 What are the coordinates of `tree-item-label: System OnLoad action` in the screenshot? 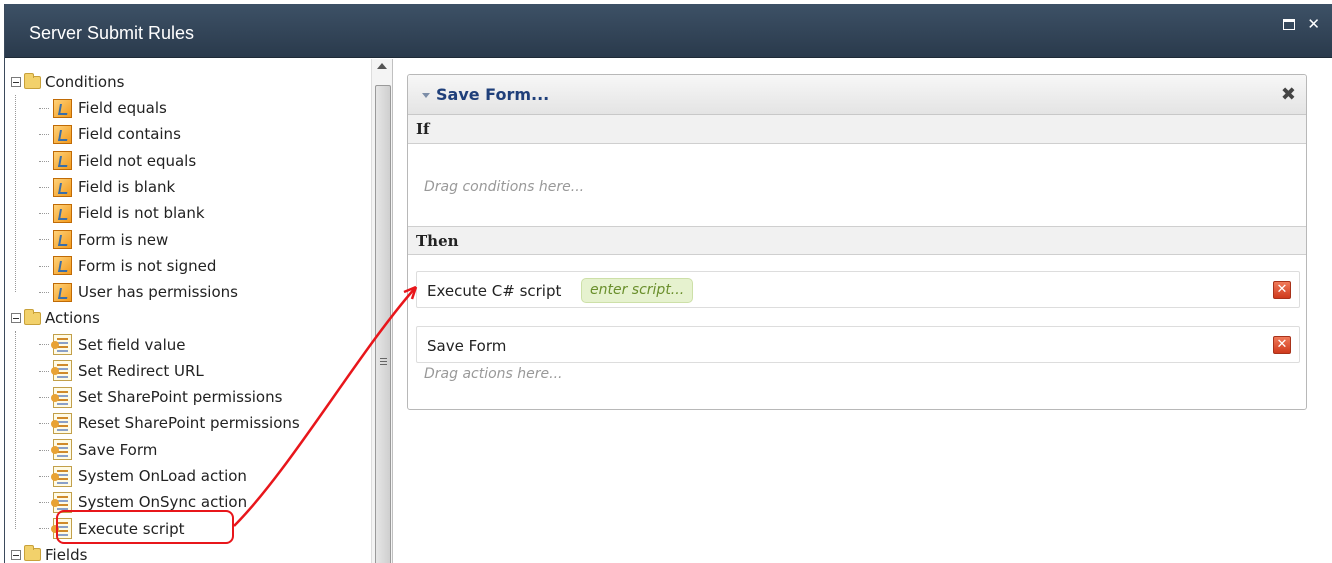 It's located at (162, 476).